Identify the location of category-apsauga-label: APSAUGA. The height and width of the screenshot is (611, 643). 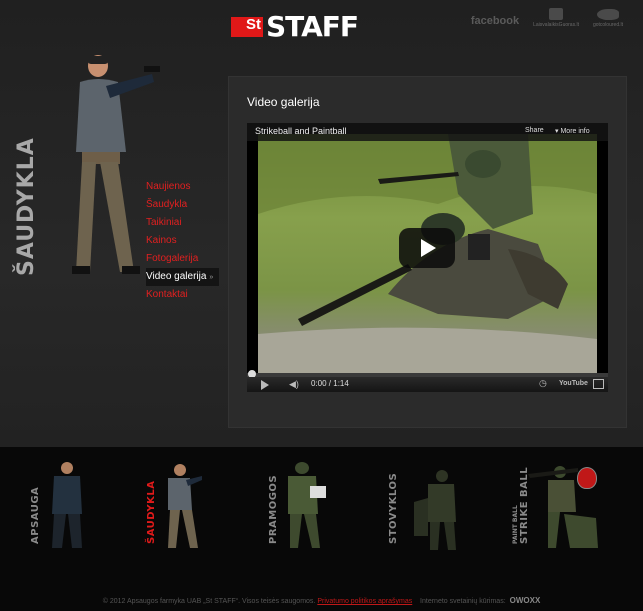
(35, 515).